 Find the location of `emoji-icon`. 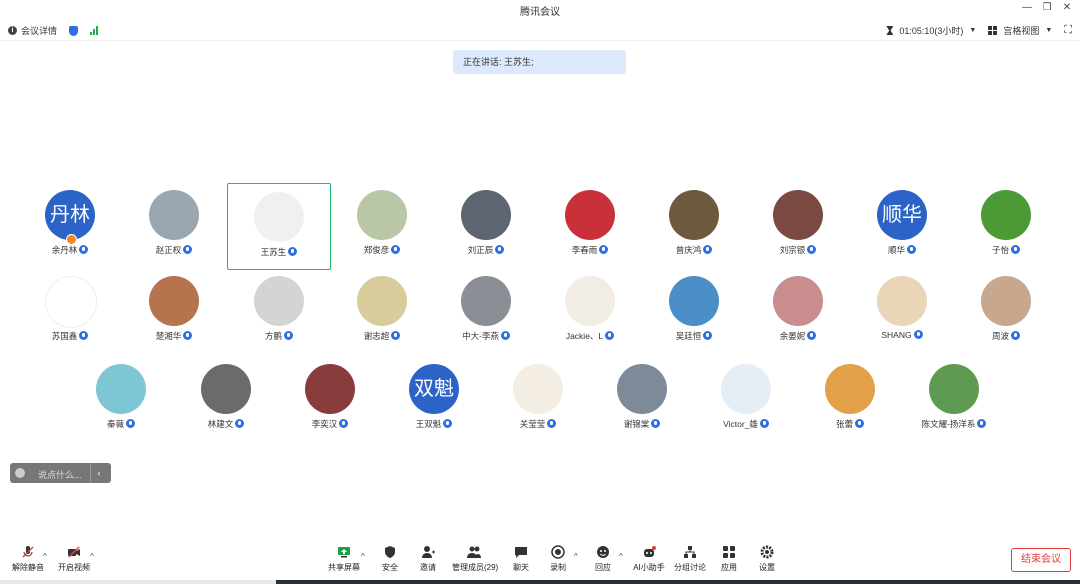

emoji-icon is located at coordinates (20, 473).